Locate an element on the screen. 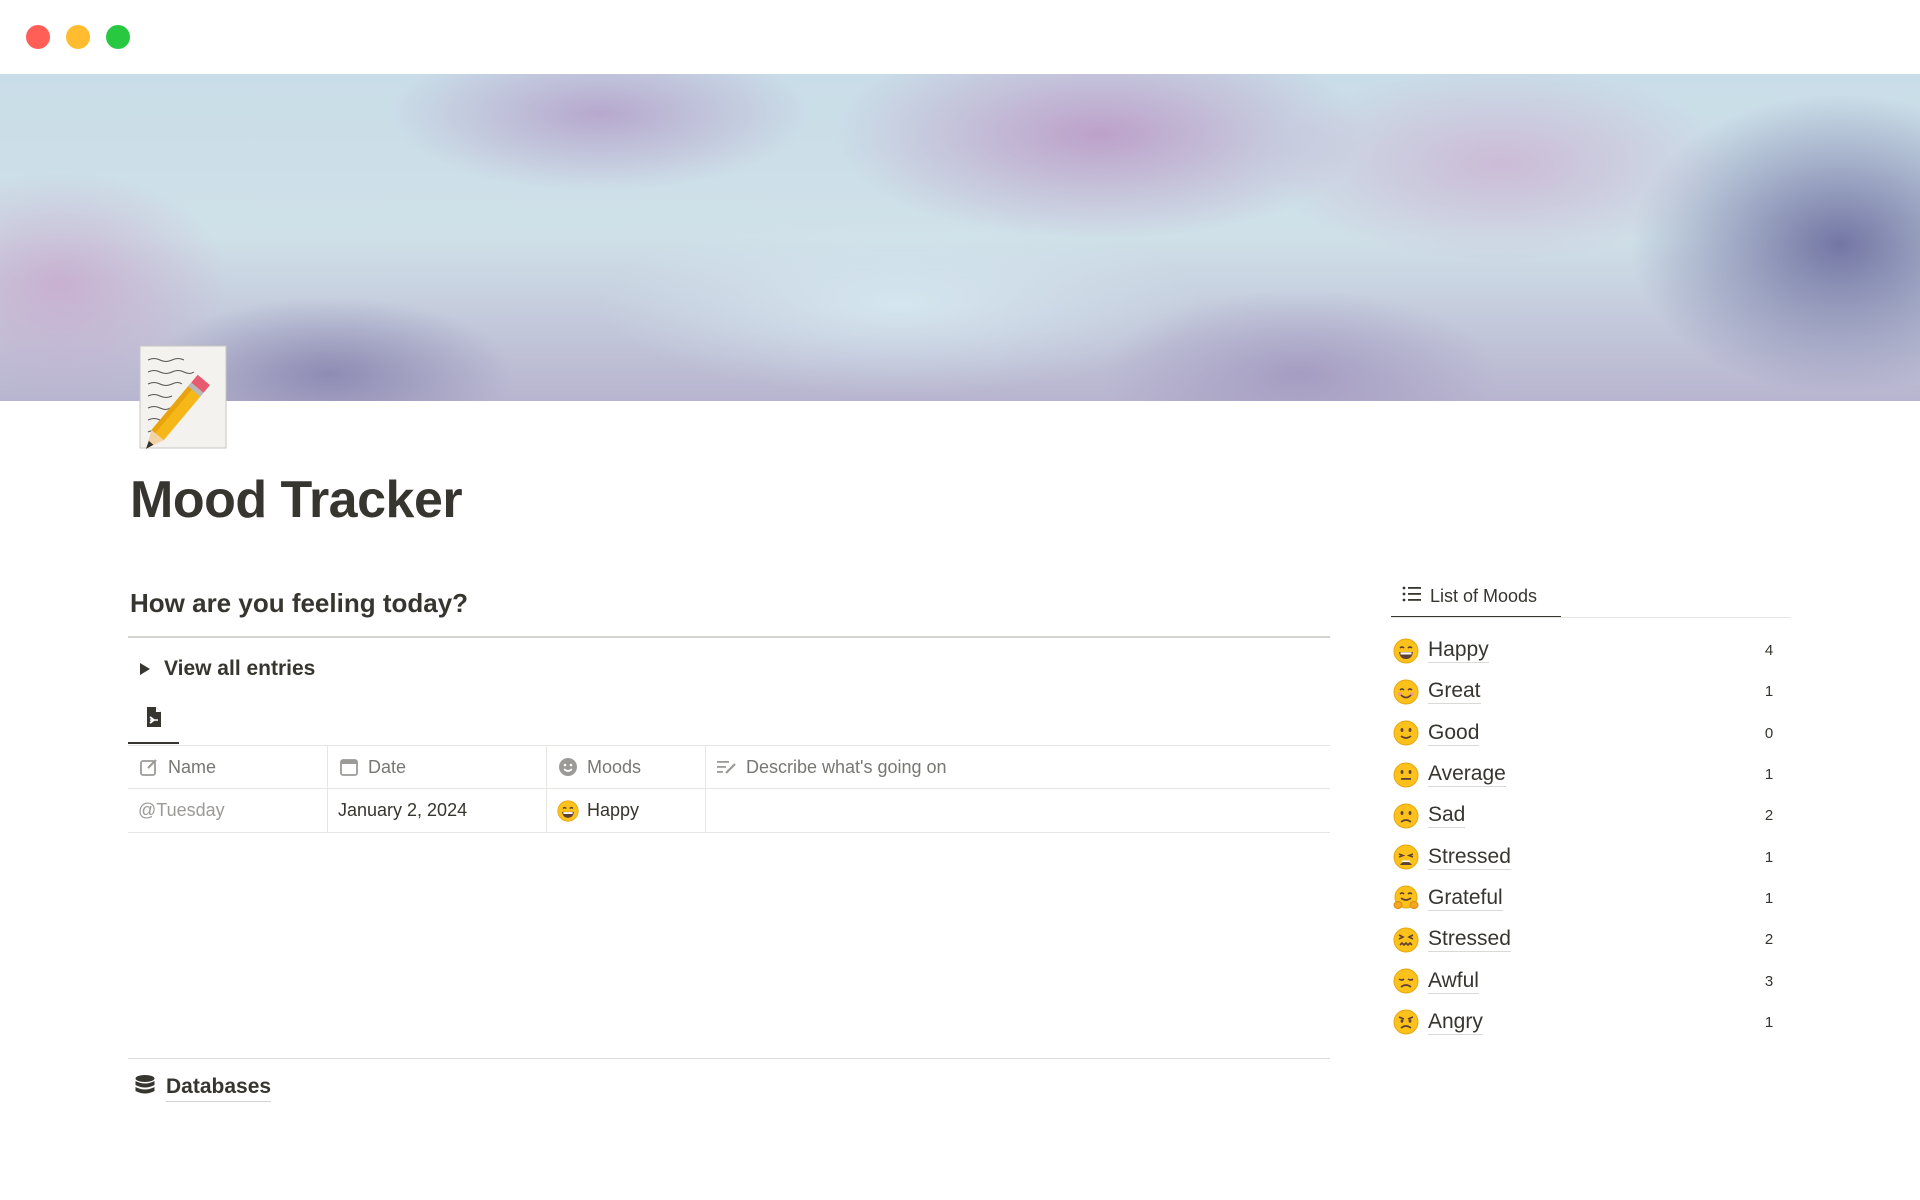 This screenshot has height=1200, width=1920. text-lines-edit-icon is located at coordinates (727, 767).